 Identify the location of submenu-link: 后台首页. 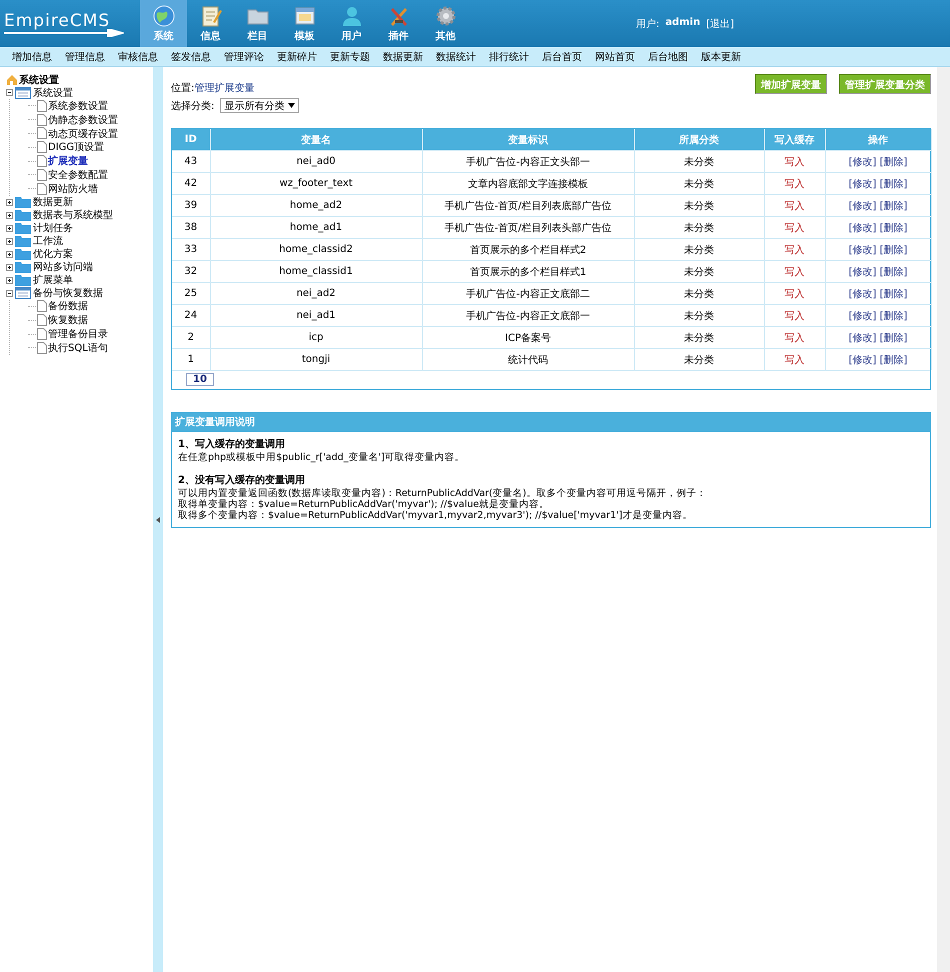
(562, 57).